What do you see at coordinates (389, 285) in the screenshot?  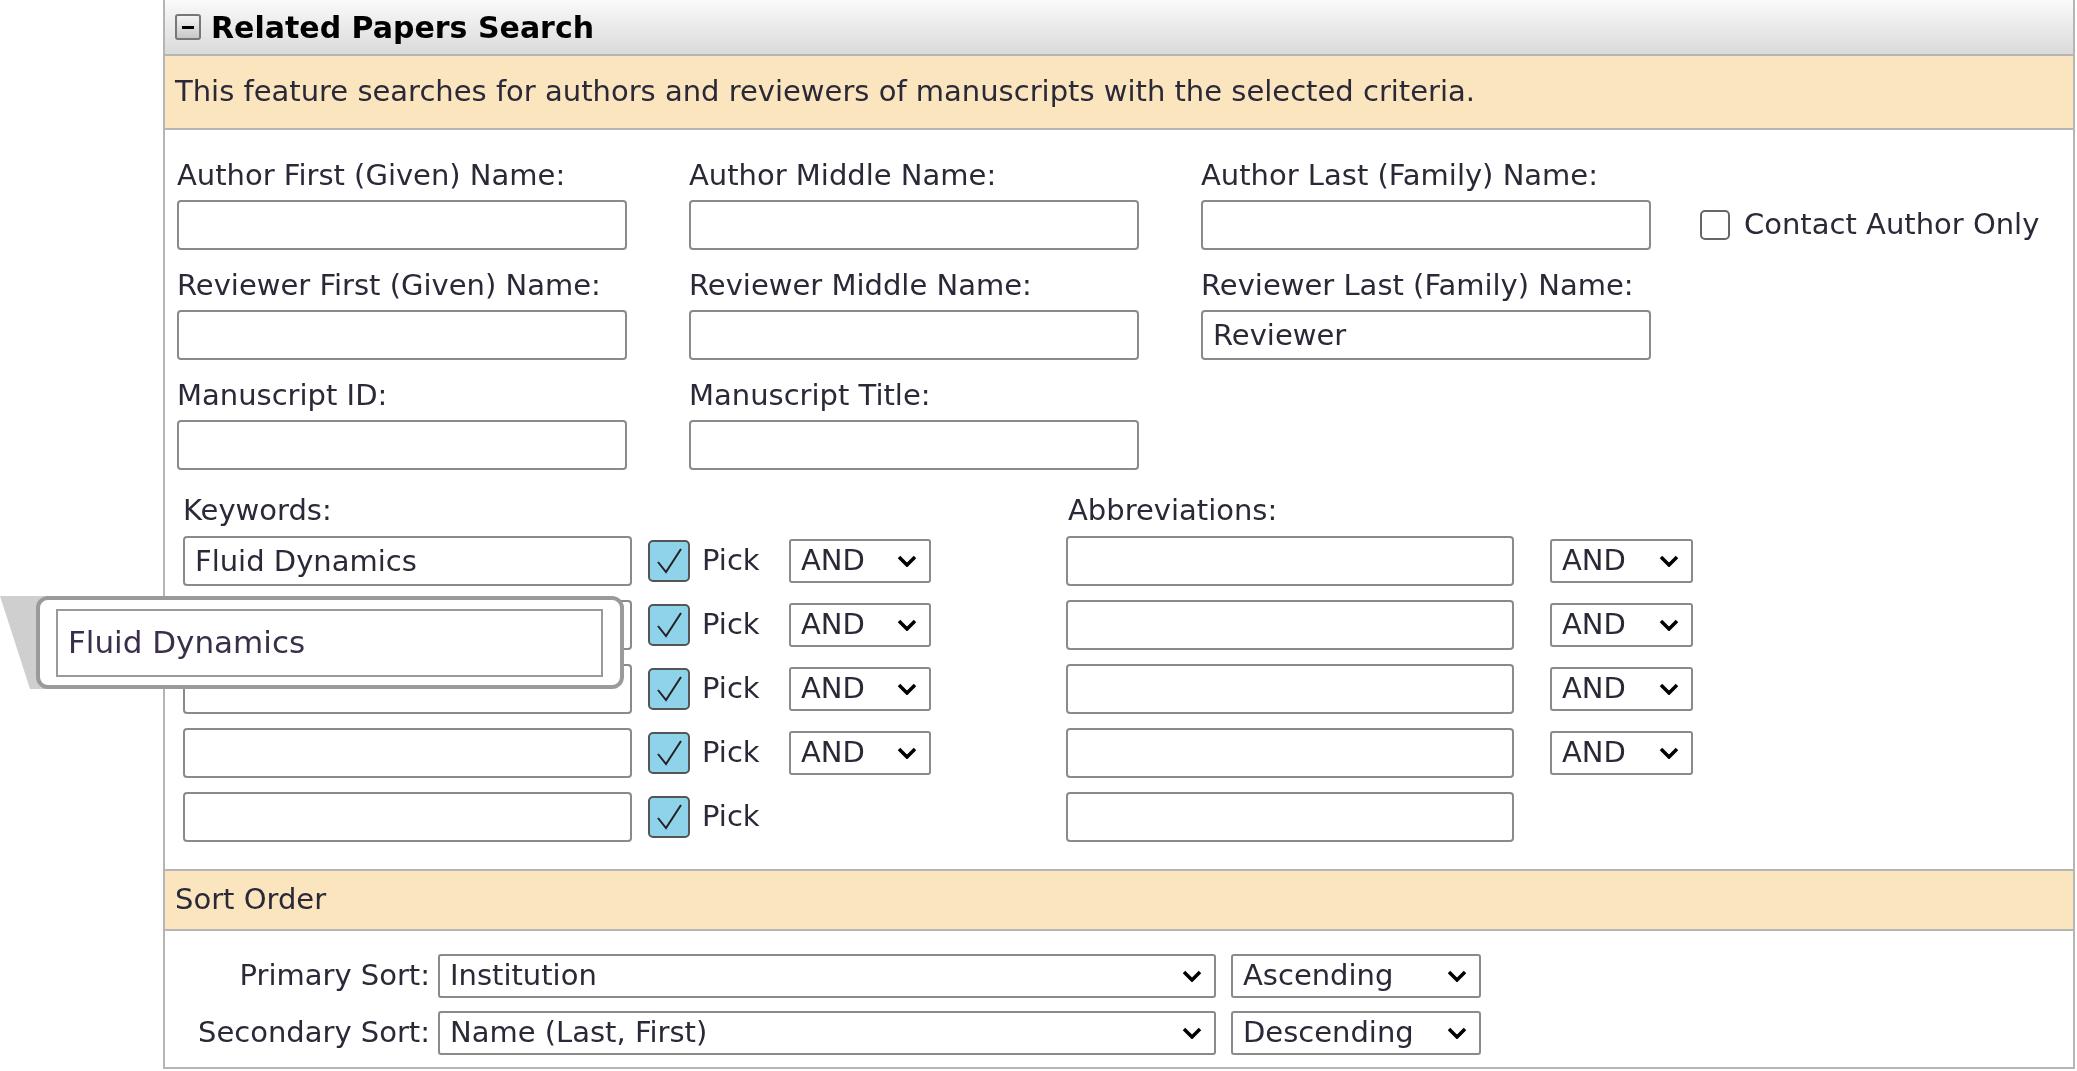 I see `field-label: Reviewer First (Given) Name:` at bounding box center [389, 285].